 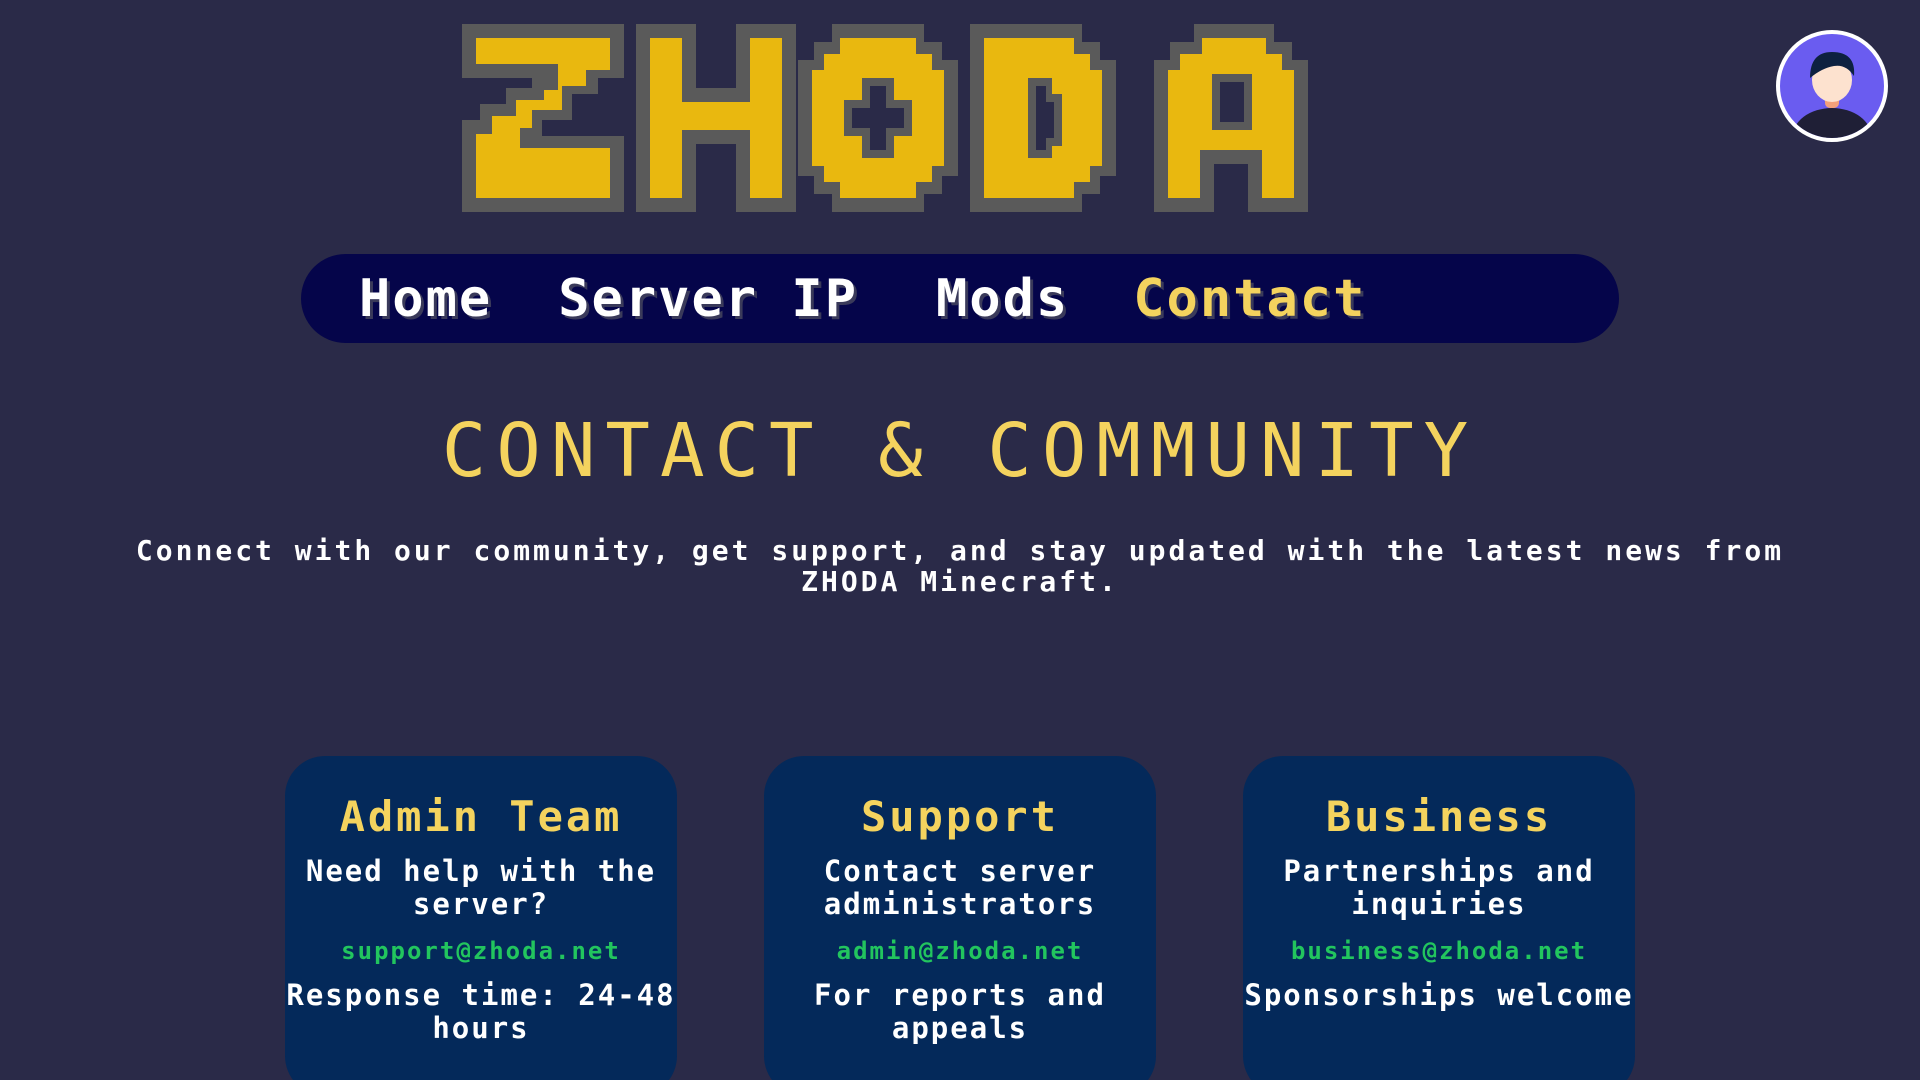 What do you see at coordinates (716, 118) in the screenshot?
I see `logo-letter-h` at bounding box center [716, 118].